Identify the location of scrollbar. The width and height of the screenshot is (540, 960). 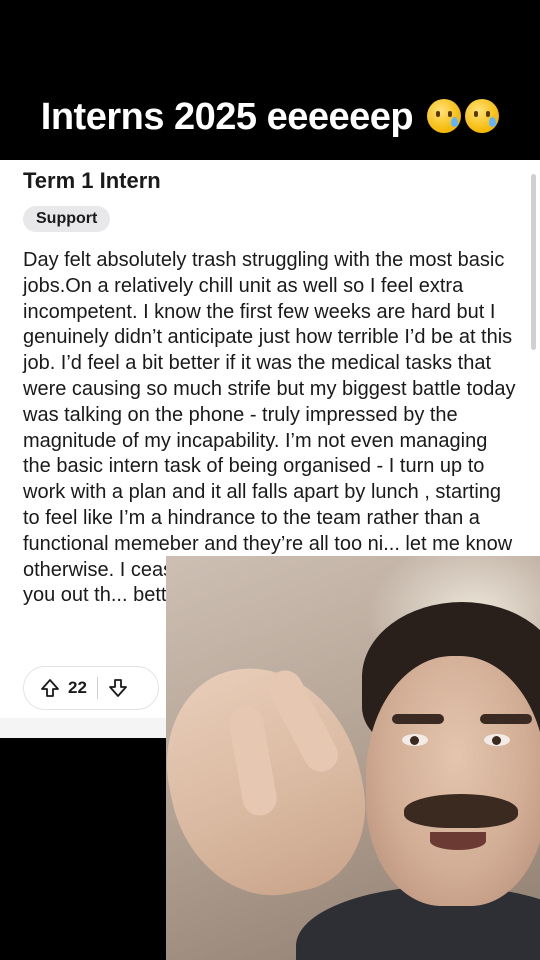
(533, 262).